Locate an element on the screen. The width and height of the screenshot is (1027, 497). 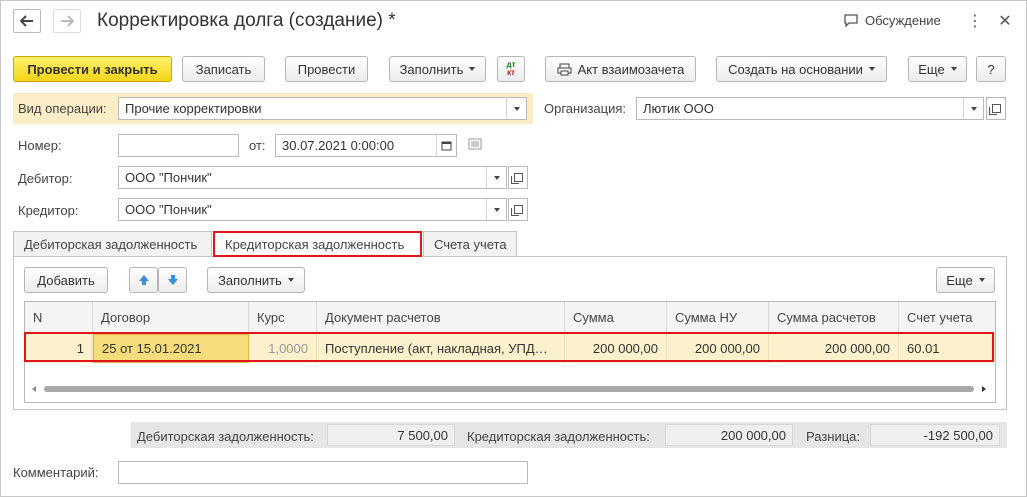
forward-button is located at coordinates (67, 21).